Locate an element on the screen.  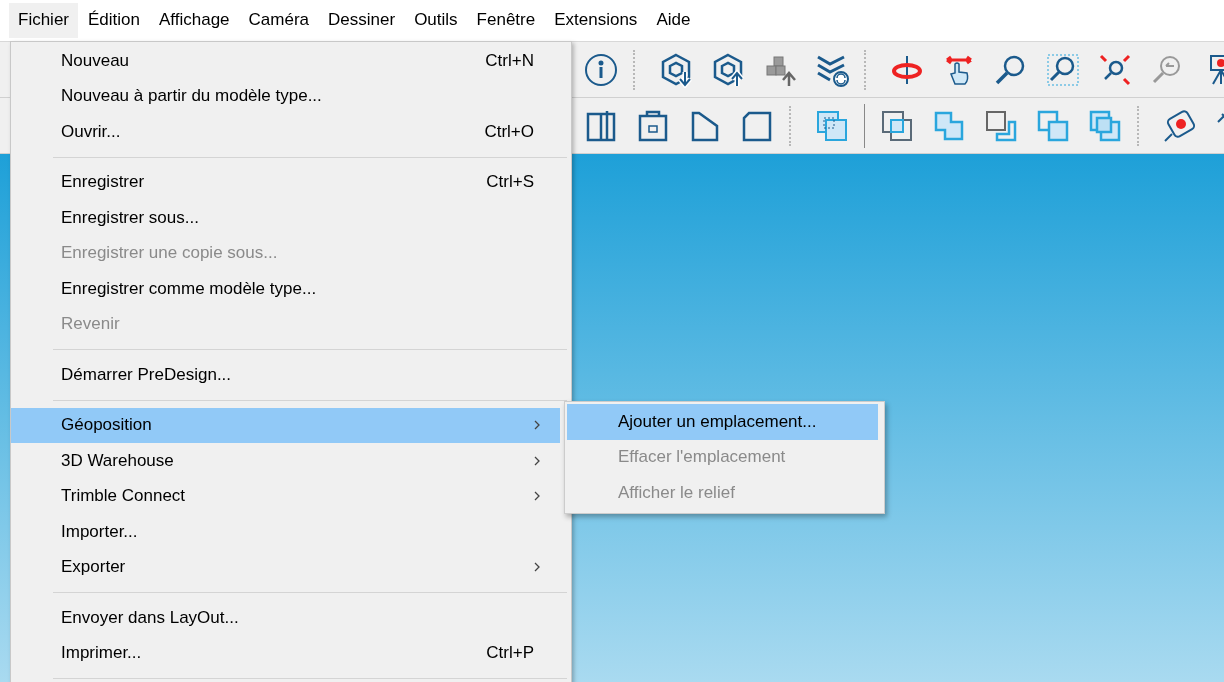
menu-title: Aide is located at coordinates (673, 20).